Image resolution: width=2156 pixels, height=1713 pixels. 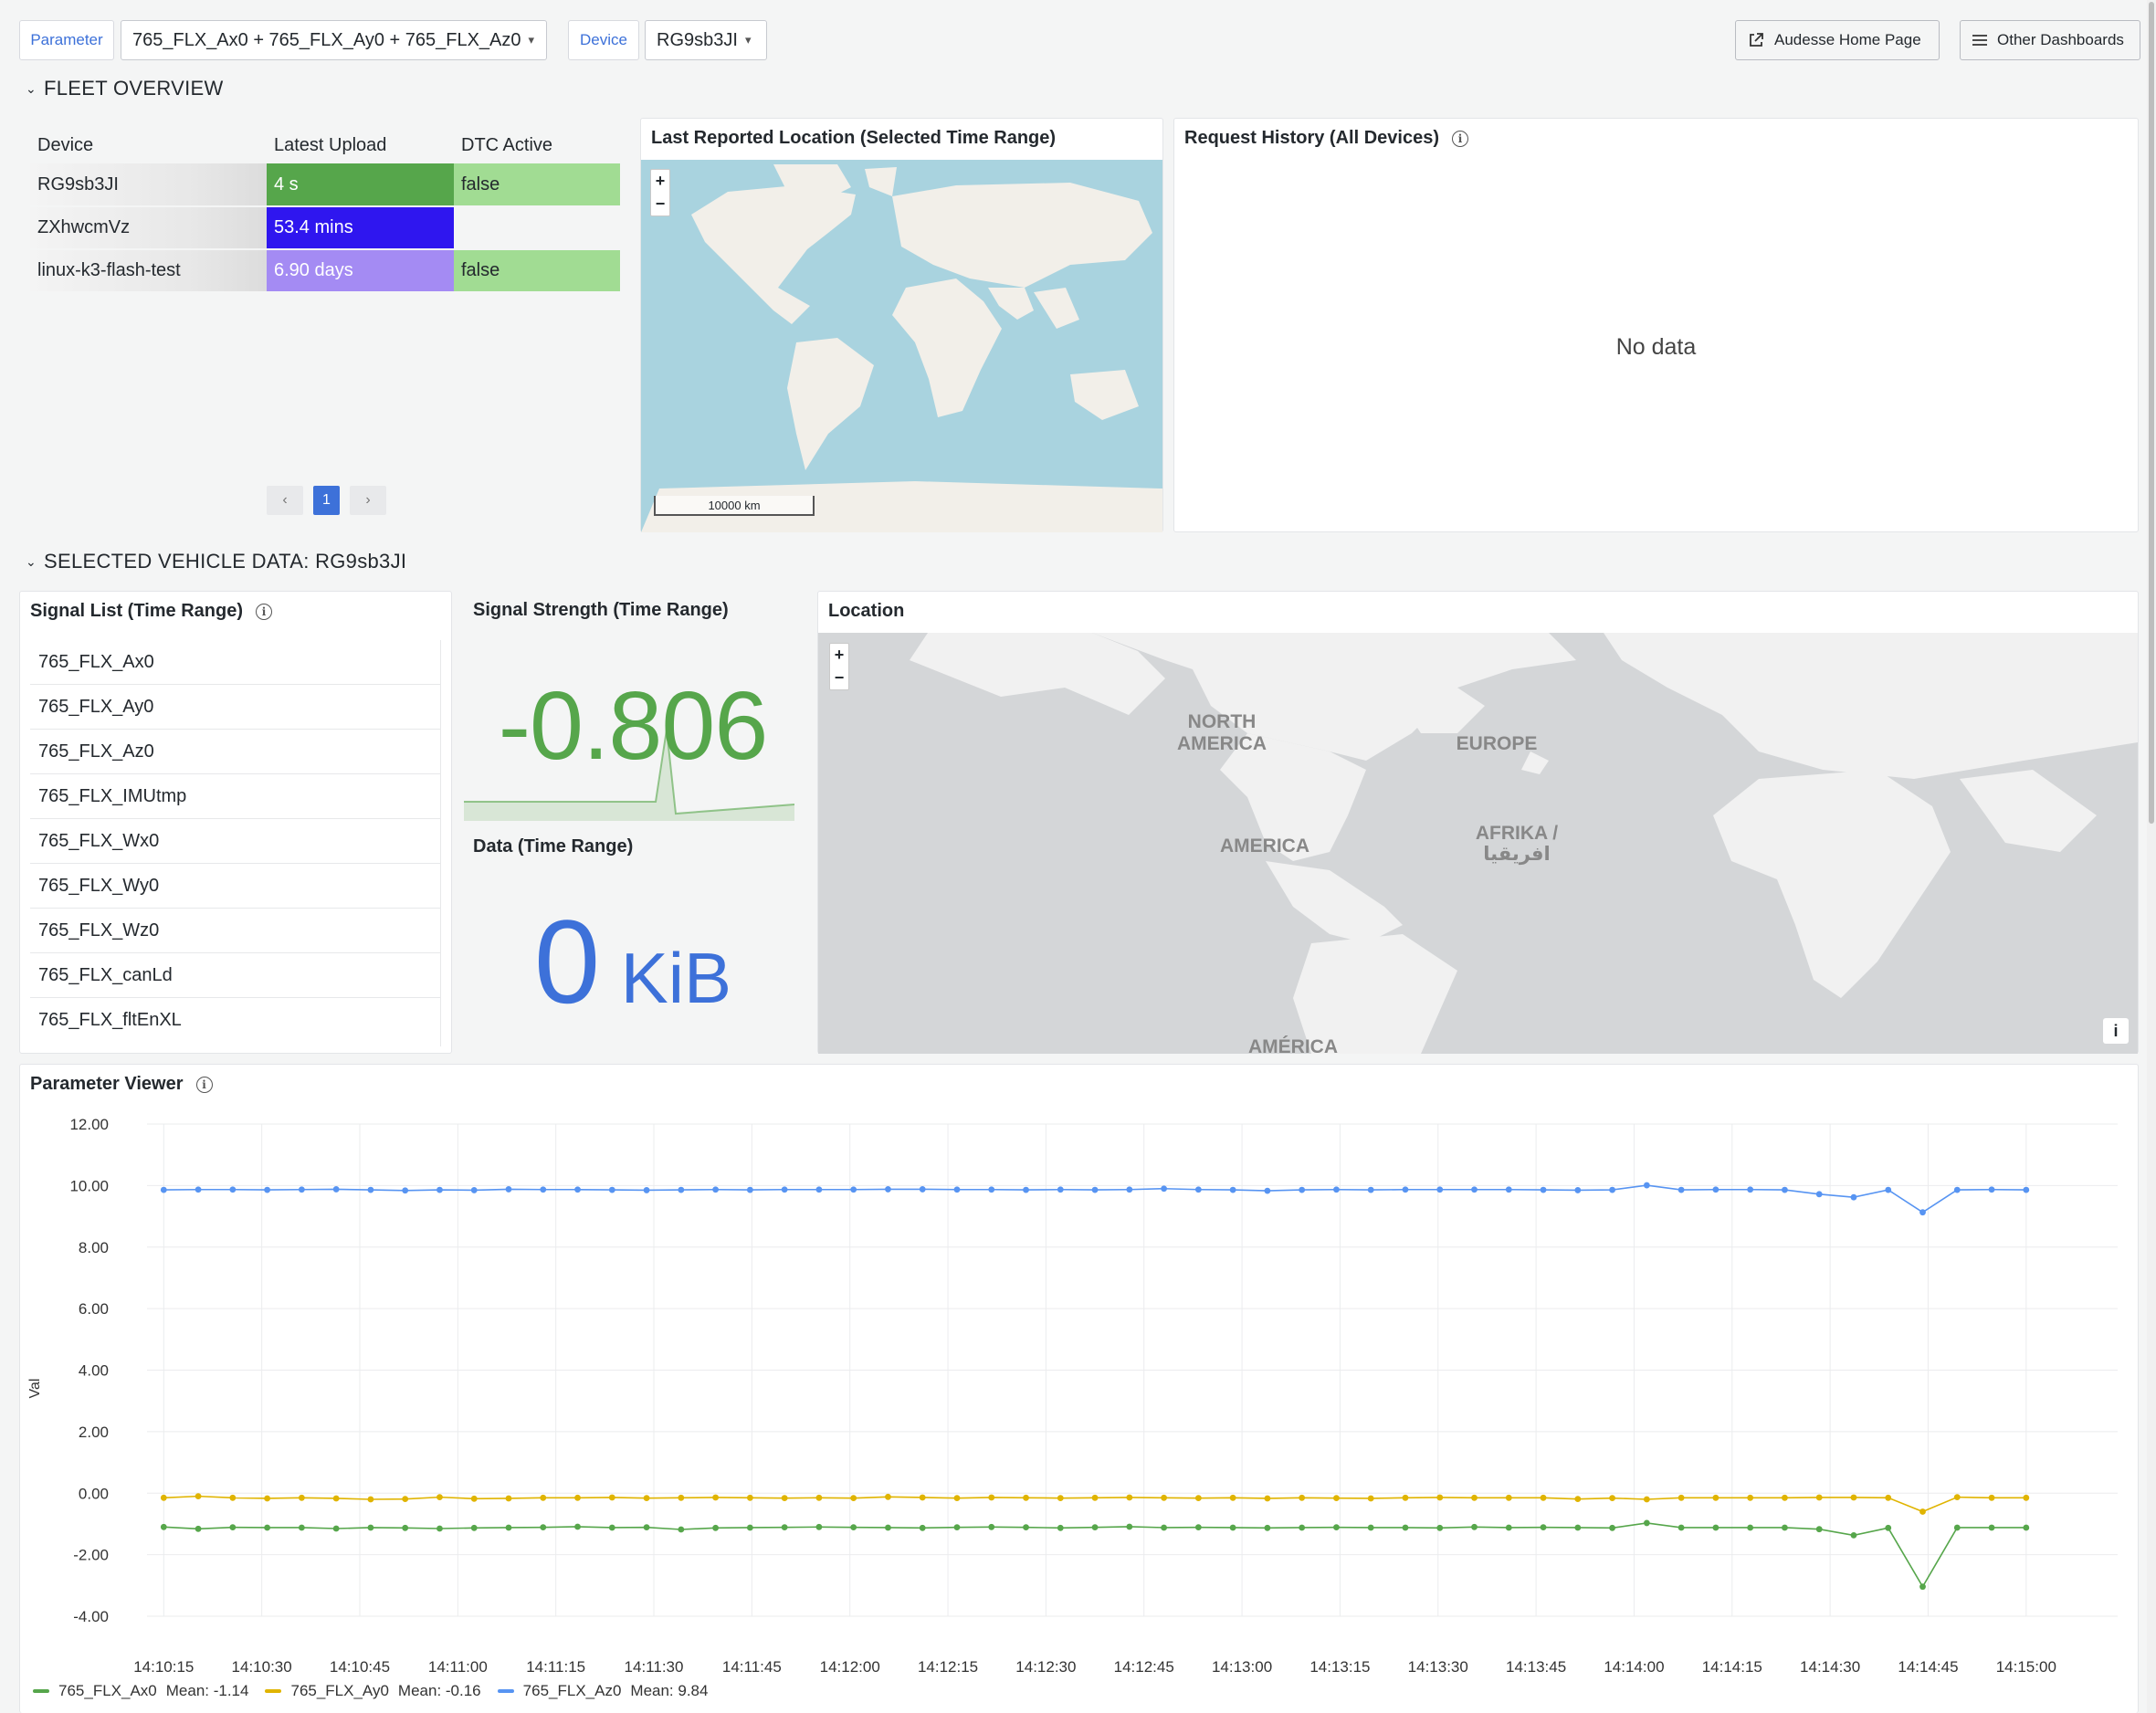 What do you see at coordinates (706, 40) in the screenshot?
I see `device-select: RG9sb3JI ▾` at bounding box center [706, 40].